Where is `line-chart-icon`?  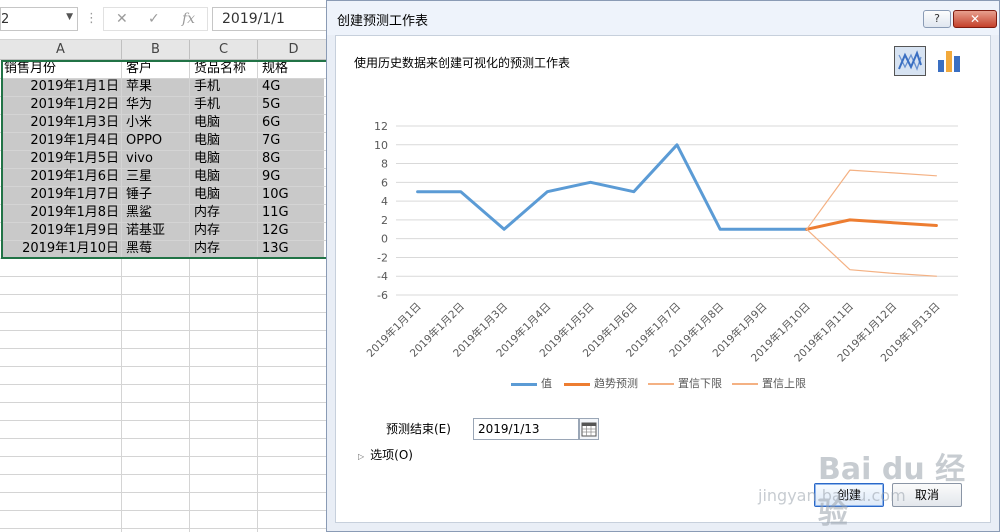 line-chart-icon is located at coordinates (910, 60).